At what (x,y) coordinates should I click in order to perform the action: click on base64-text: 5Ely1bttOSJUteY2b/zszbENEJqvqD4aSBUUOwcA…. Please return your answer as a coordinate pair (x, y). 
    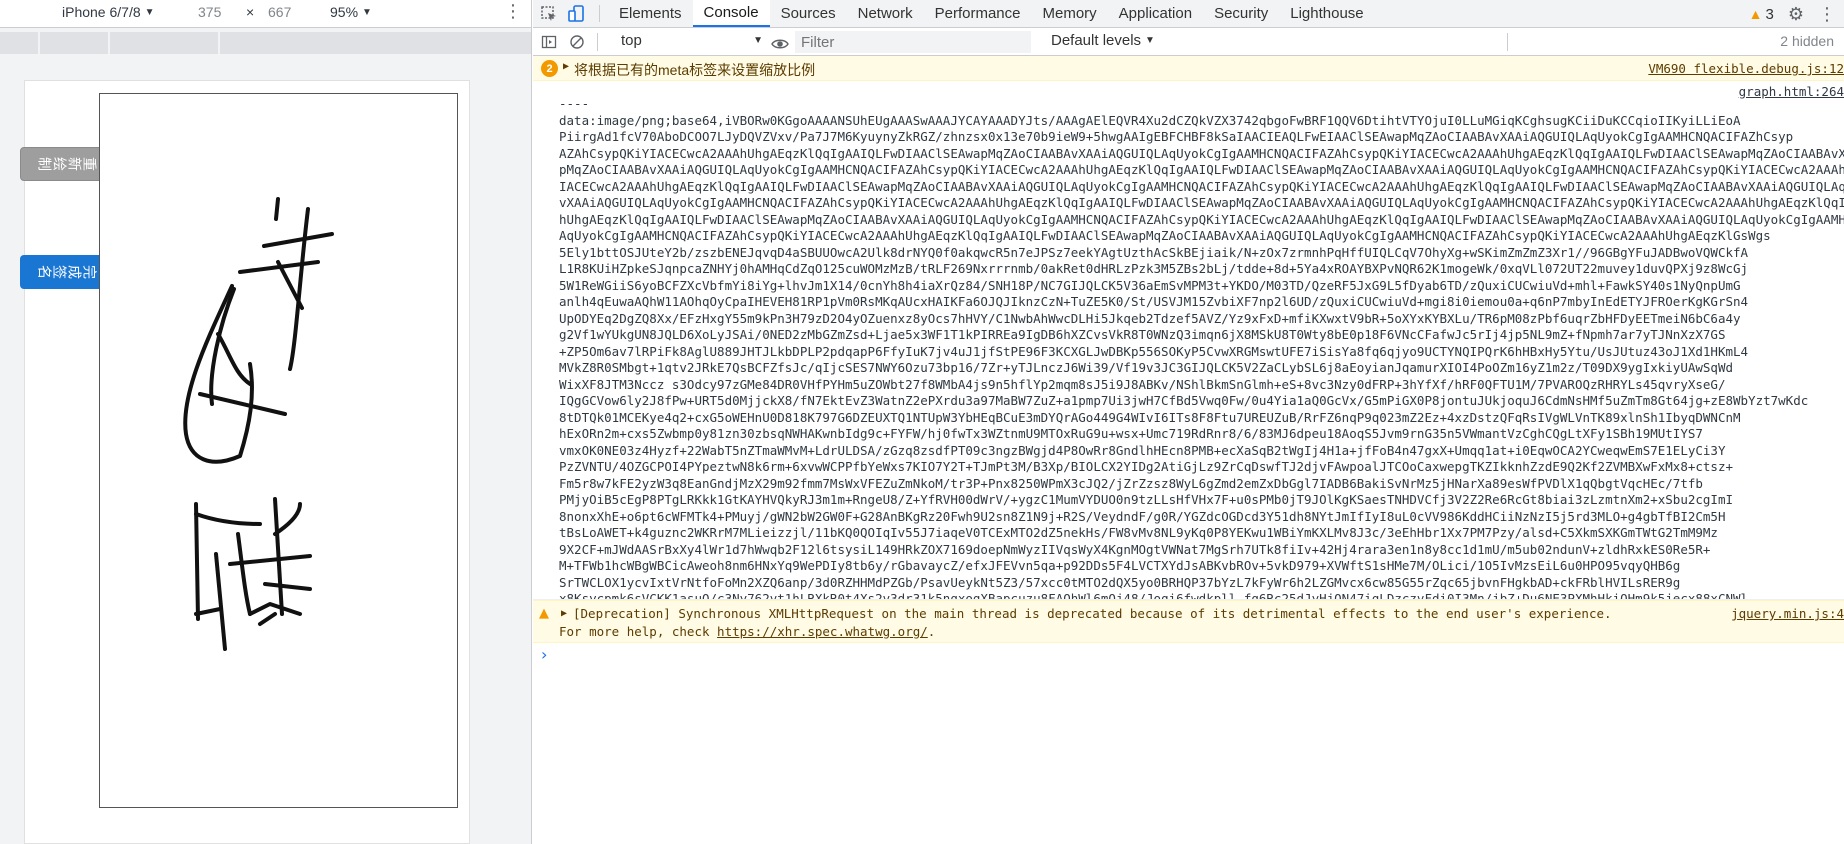
    Looking at the image, I should click on (1154, 252).